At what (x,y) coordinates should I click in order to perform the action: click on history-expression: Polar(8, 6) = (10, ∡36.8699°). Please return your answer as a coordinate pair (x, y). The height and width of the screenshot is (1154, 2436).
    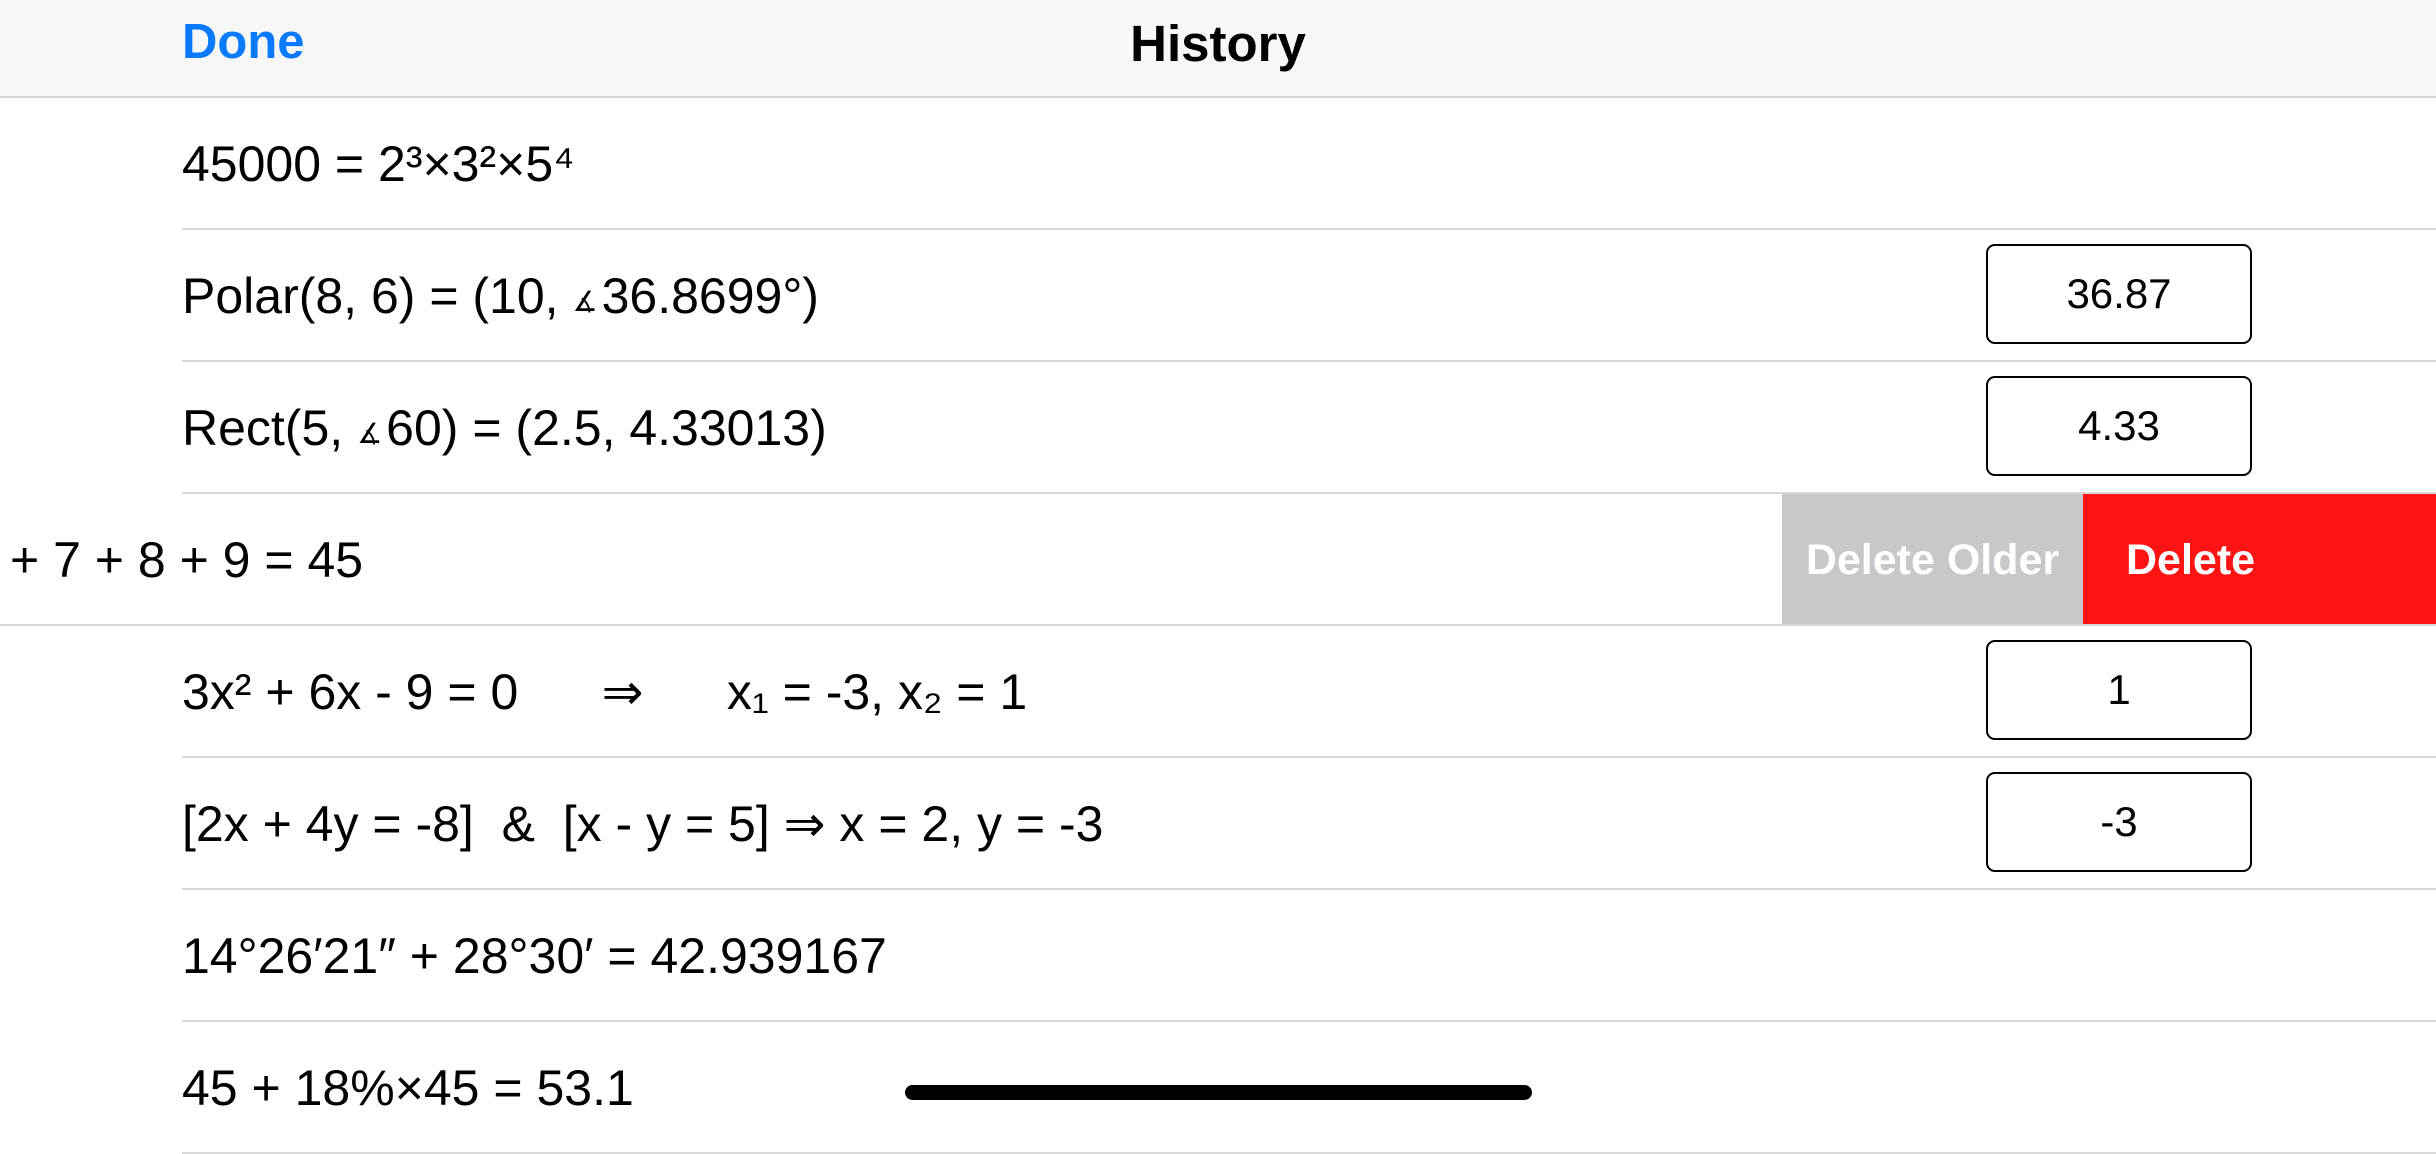
    Looking at the image, I should click on (500, 296).